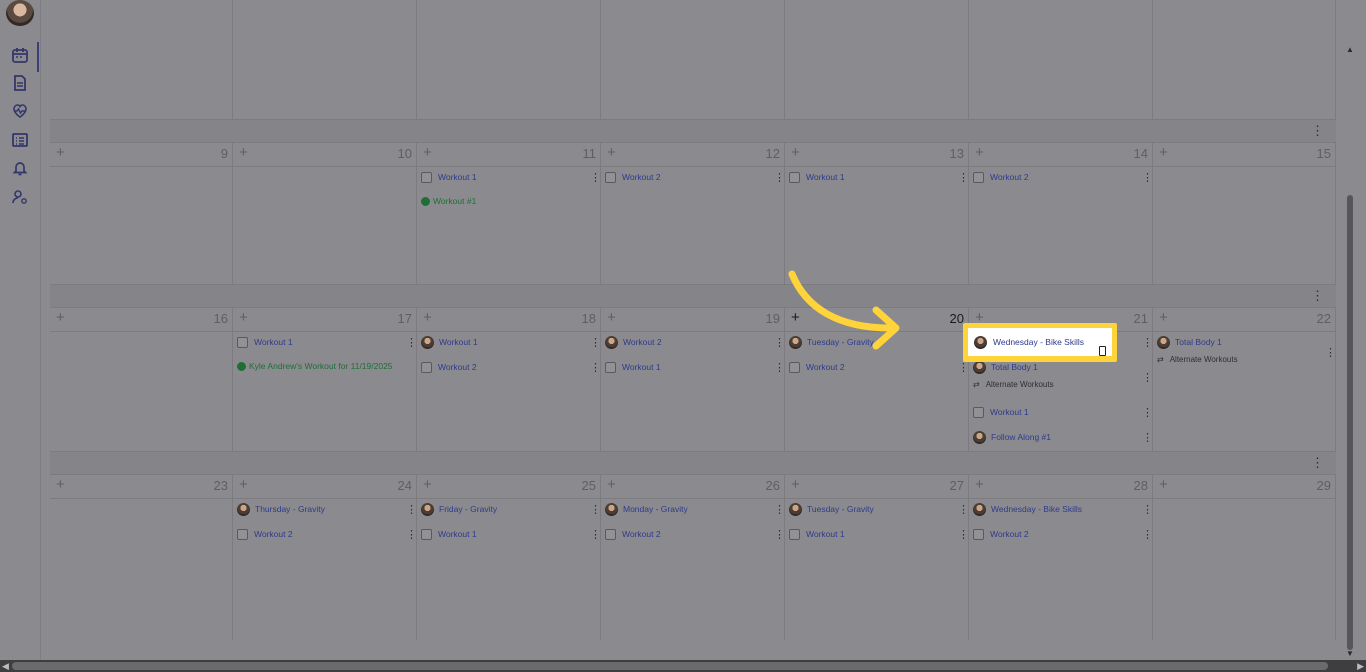  I want to click on scroll-down-icon: ▼, so click(1350, 653).